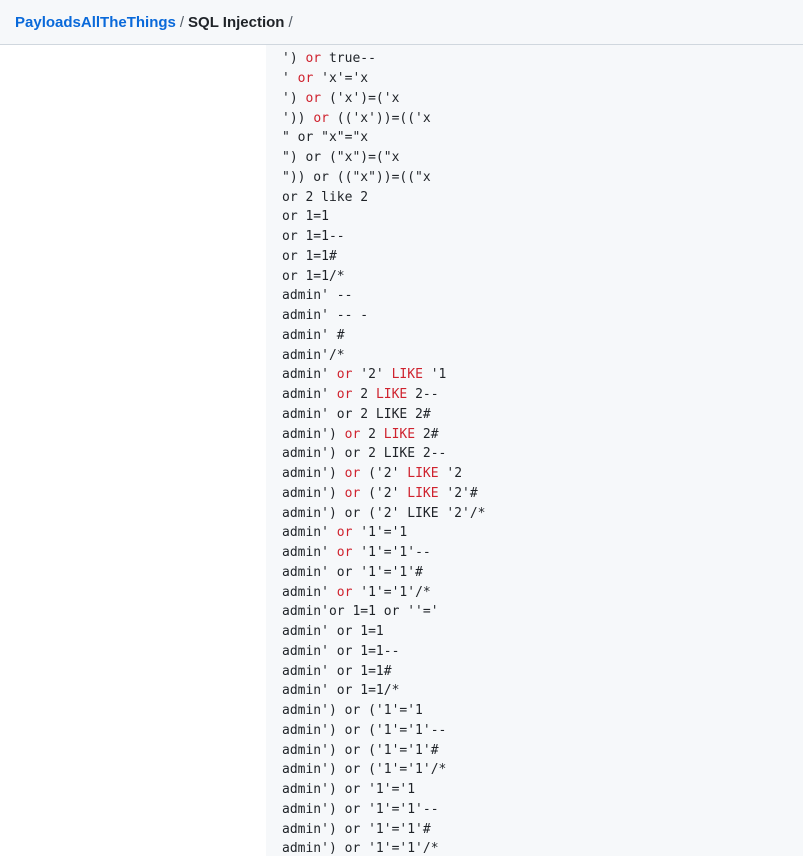 The image size is (803, 856). Describe the element at coordinates (313, 355) in the screenshot. I see `code-text: admin'/*` at that location.